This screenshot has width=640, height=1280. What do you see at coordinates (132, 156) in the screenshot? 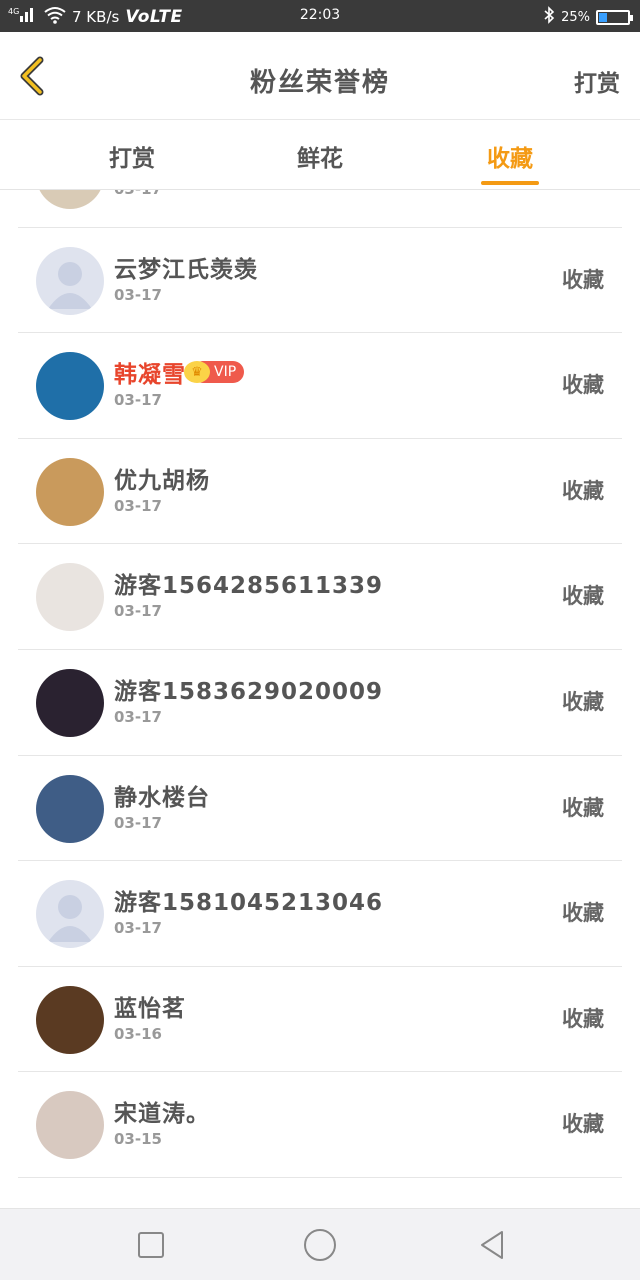
I see `tab-reward: 打赏` at bounding box center [132, 156].